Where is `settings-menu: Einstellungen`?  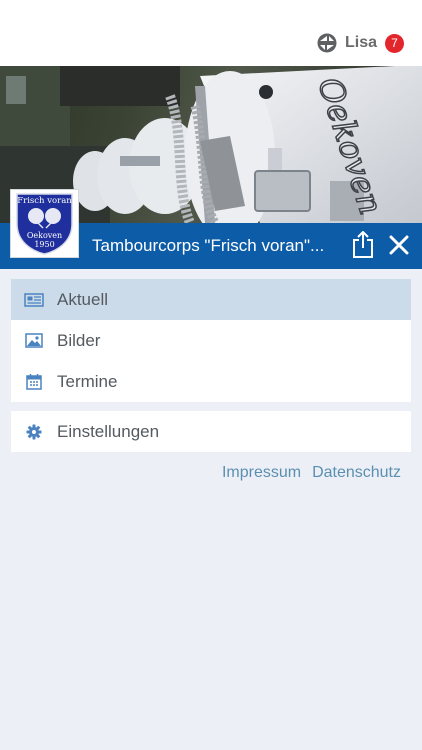 settings-menu: Einstellungen is located at coordinates (211, 431).